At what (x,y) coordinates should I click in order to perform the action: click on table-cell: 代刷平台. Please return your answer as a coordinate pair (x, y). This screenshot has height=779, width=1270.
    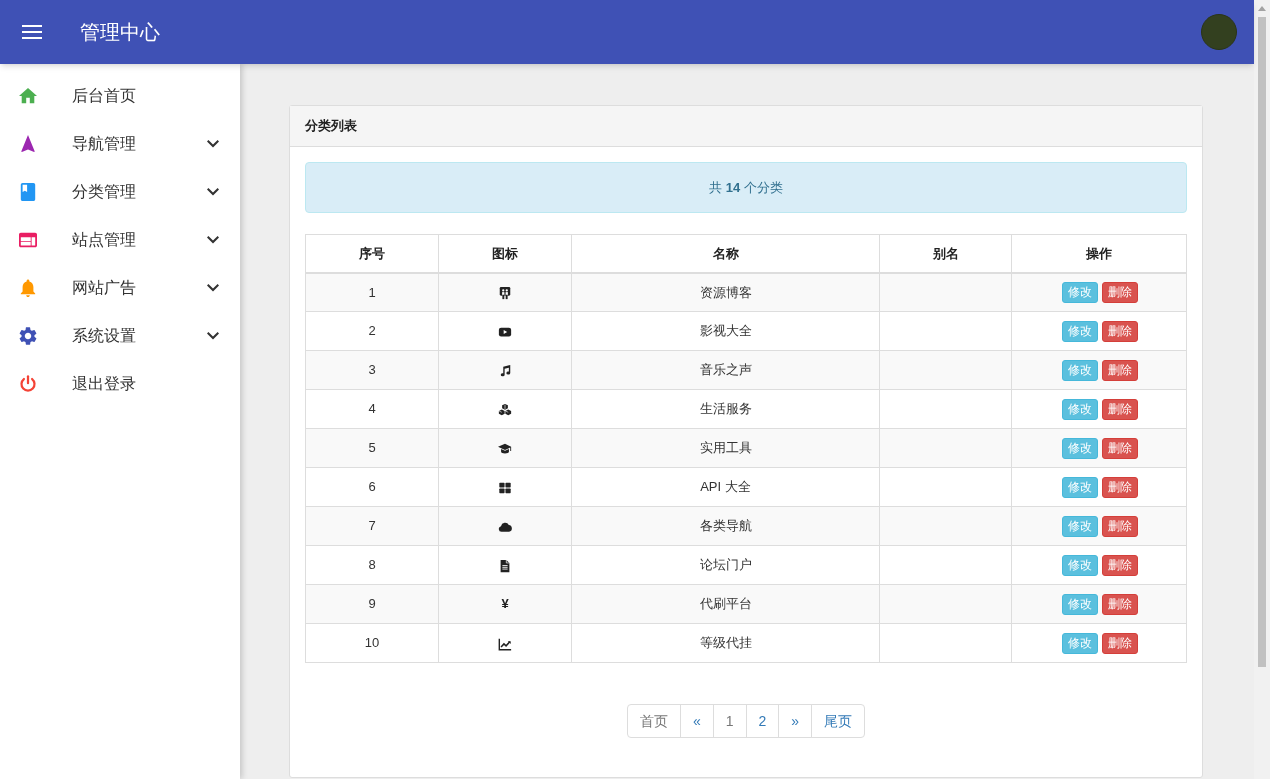
    Looking at the image, I should click on (725, 604).